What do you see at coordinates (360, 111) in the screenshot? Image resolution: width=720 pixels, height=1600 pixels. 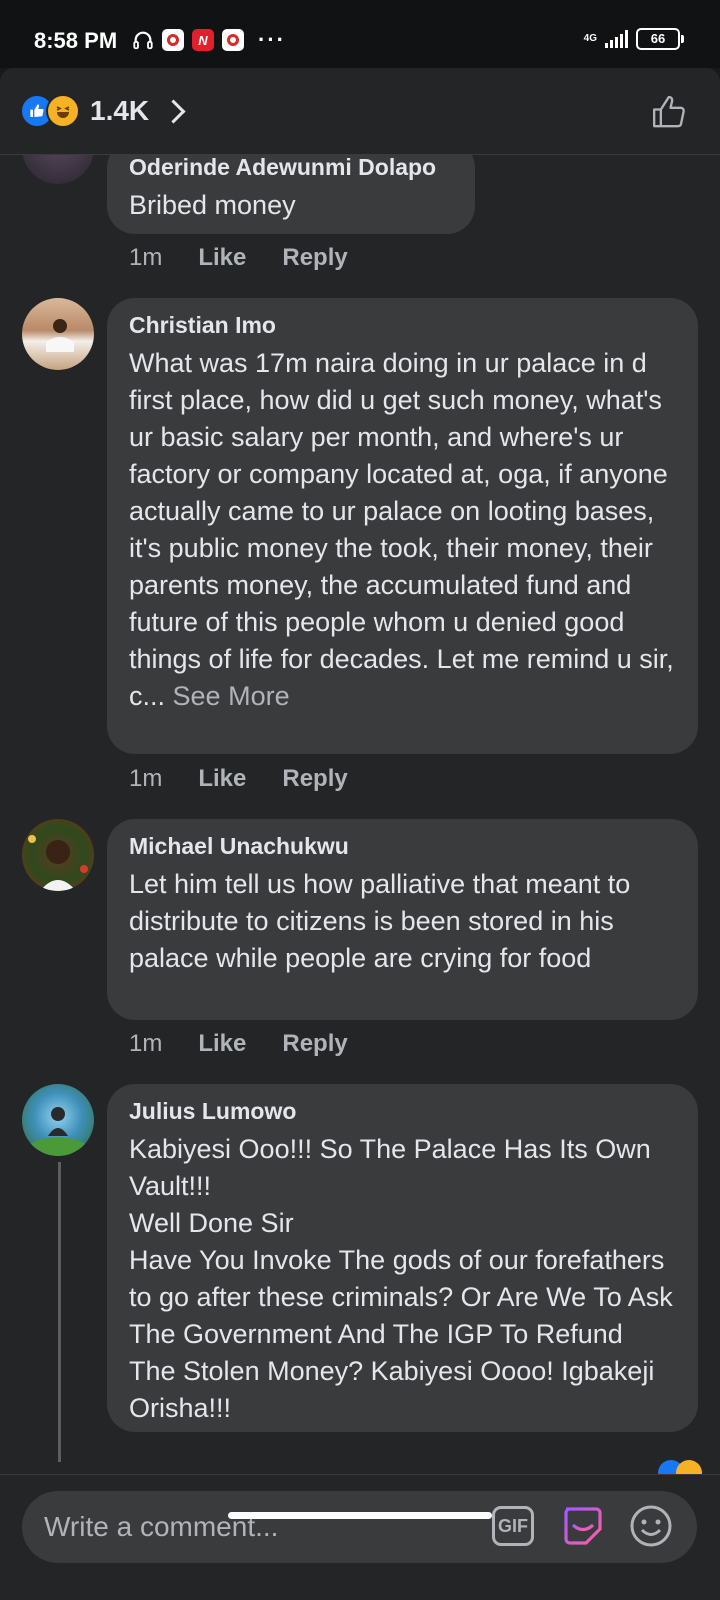 I see `reactions-header: 1.4K` at bounding box center [360, 111].